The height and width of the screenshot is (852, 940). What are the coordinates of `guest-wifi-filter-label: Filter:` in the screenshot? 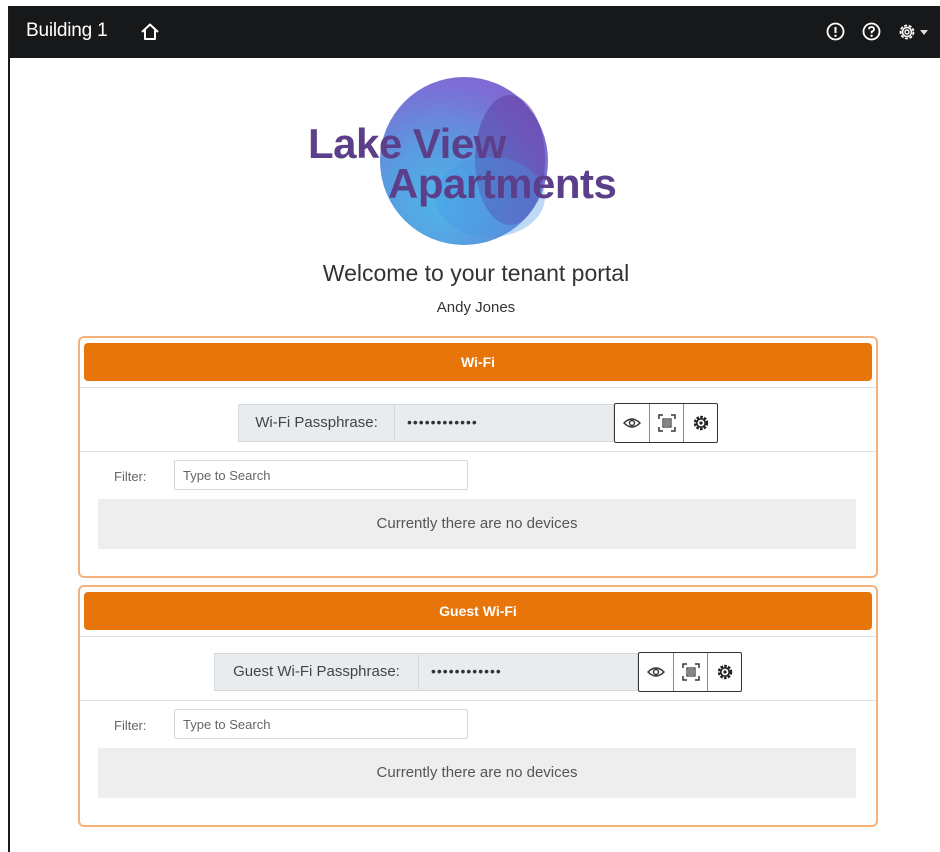 It's located at (130, 725).